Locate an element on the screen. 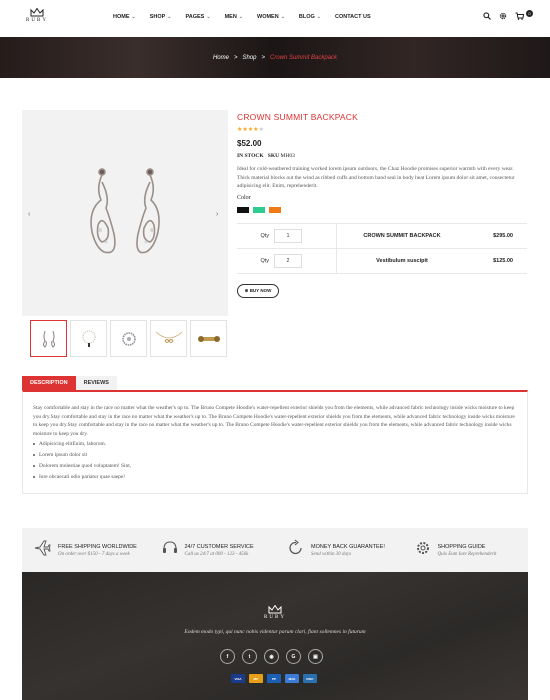 This screenshot has width=550, height=700. nav-item-home: HOME ⌄ is located at coordinates (124, 17).